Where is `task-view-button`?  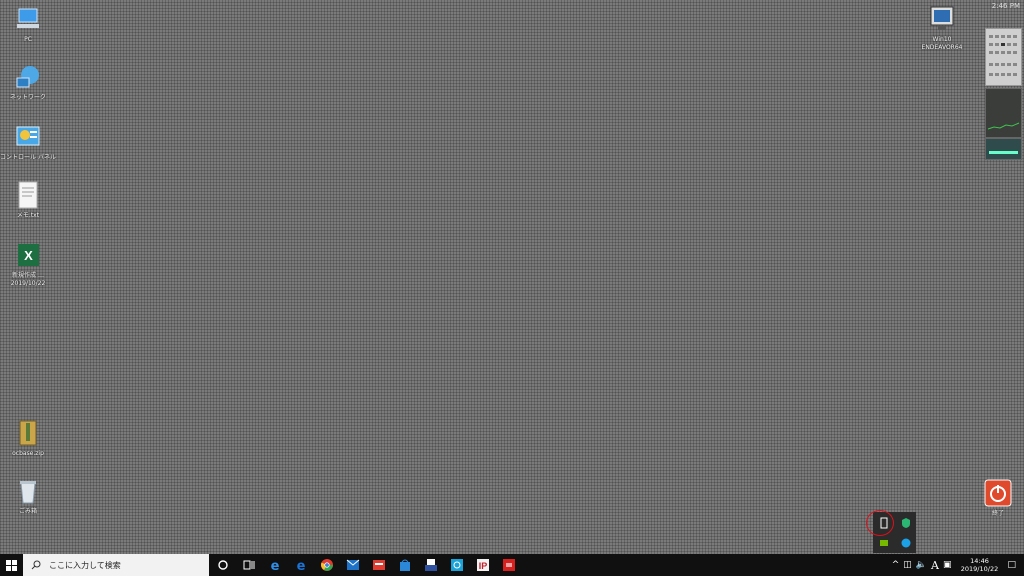 task-view-button is located at coordinates (249, 565).